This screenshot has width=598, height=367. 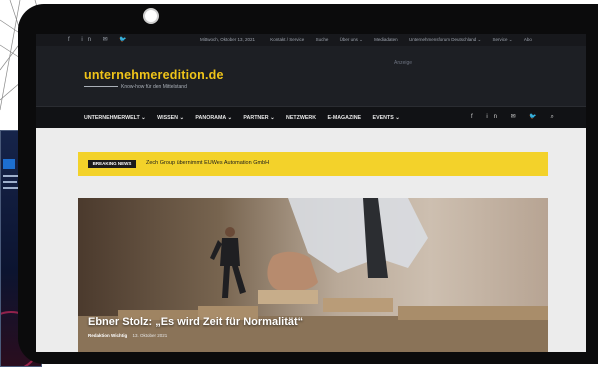 What do you see at coordinates (345, 118) in the screenshot?
I see `nav-item-emagazine: E-MAGAZINE` at bounding box center [345, 118].